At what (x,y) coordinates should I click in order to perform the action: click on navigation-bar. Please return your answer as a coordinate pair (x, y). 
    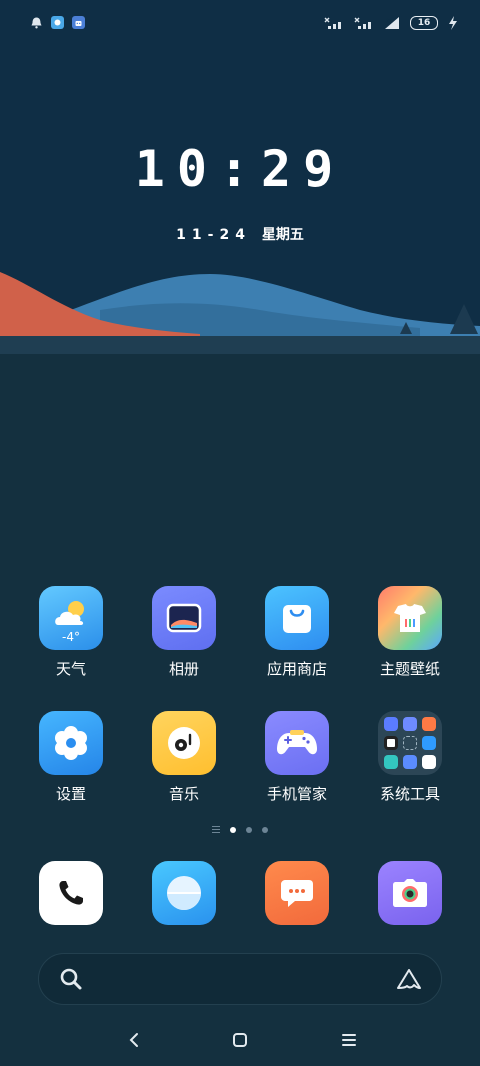
    Looking at the image, I should click on (240, 1041).